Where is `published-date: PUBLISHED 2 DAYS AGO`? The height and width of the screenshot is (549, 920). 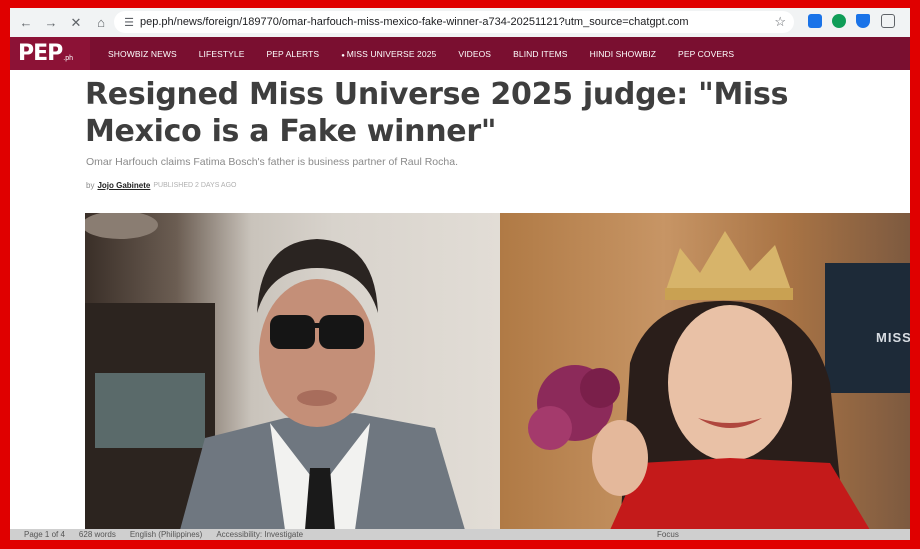 published-date: PUBLISHED 2 DAYS AGO is located at coordinates (195, 185).